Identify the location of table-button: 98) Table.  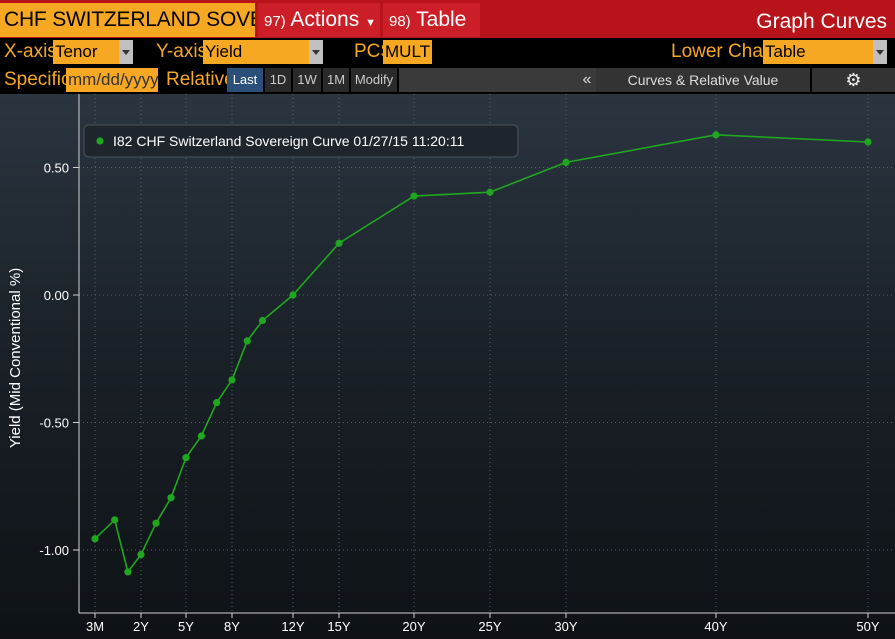
(431, 20).